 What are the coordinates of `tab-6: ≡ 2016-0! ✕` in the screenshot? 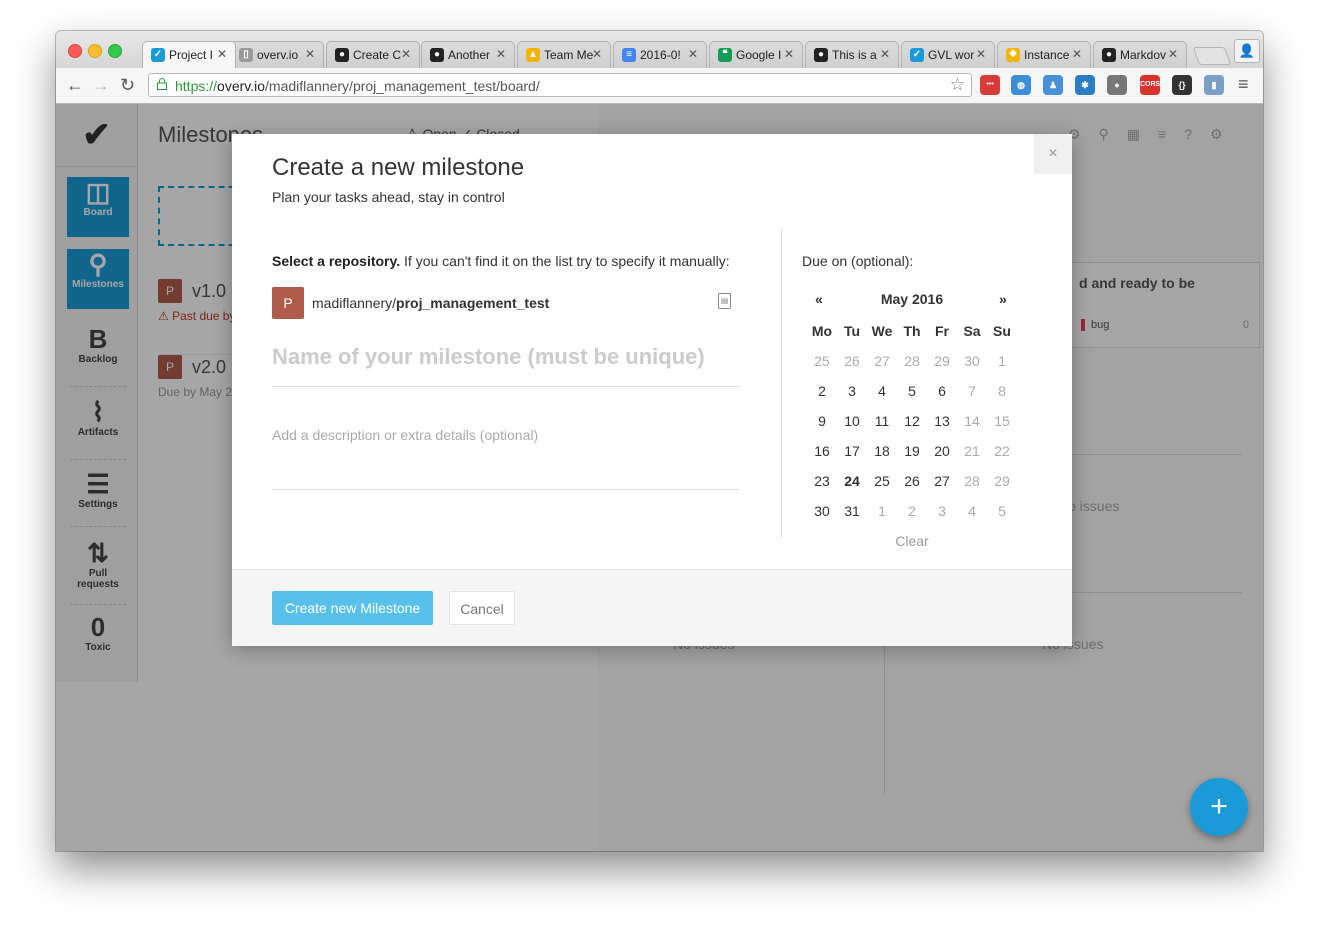 It's located at (660, 54).